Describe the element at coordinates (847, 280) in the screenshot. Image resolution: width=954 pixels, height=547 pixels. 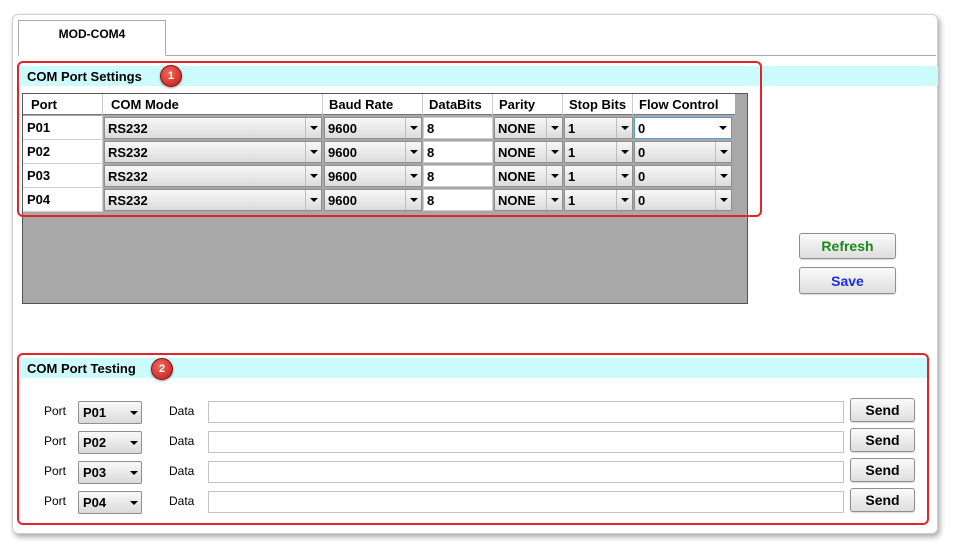
I see `save-button: Save` at that location.